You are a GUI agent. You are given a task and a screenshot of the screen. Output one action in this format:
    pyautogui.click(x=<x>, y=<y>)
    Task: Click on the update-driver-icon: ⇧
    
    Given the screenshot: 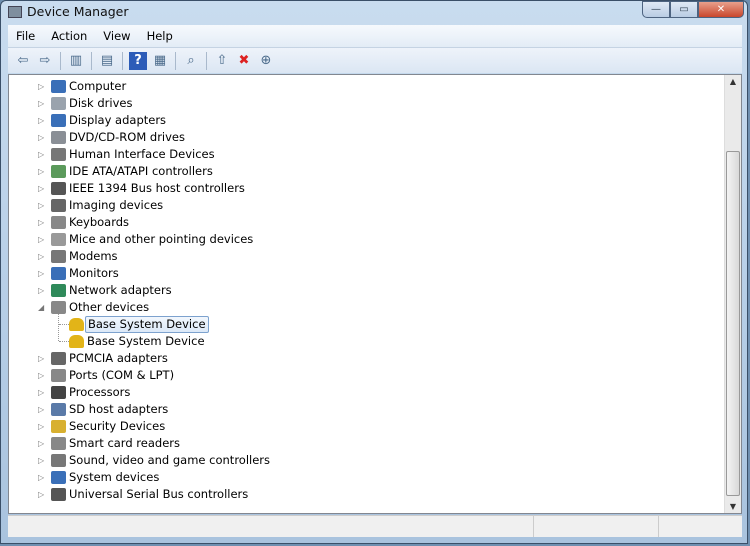 What is the action you would take?
    pyautogui.click(x=222, y=61)
    